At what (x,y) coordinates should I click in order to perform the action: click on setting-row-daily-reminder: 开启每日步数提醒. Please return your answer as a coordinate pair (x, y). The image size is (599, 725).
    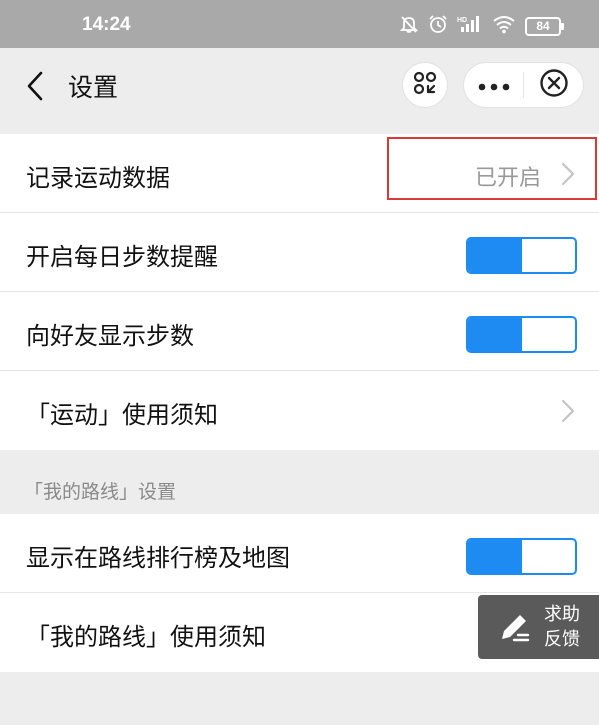
    Looking at the image, I should click on (299, 252).